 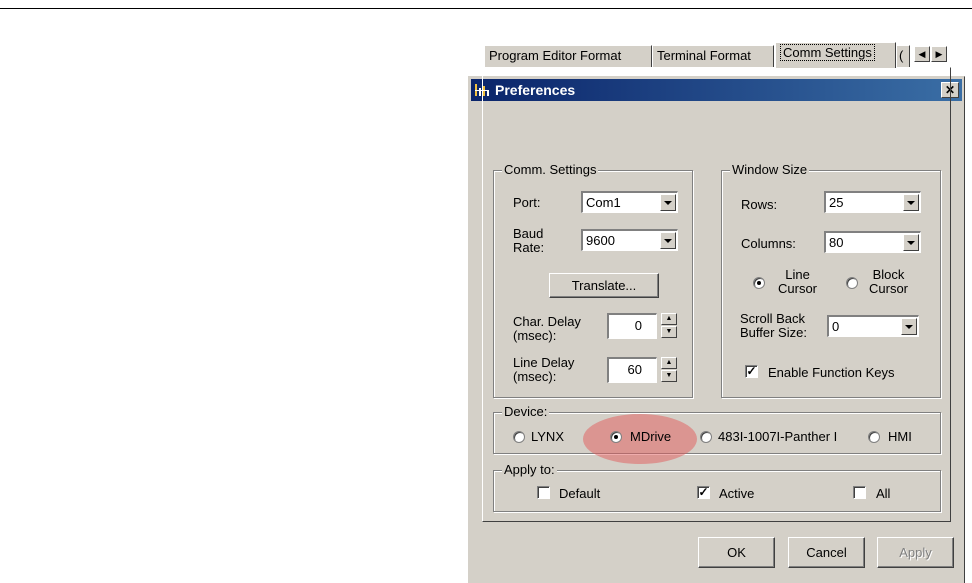 I want to click on arrow-left-icon: ◀, so click(x=922, y=54).